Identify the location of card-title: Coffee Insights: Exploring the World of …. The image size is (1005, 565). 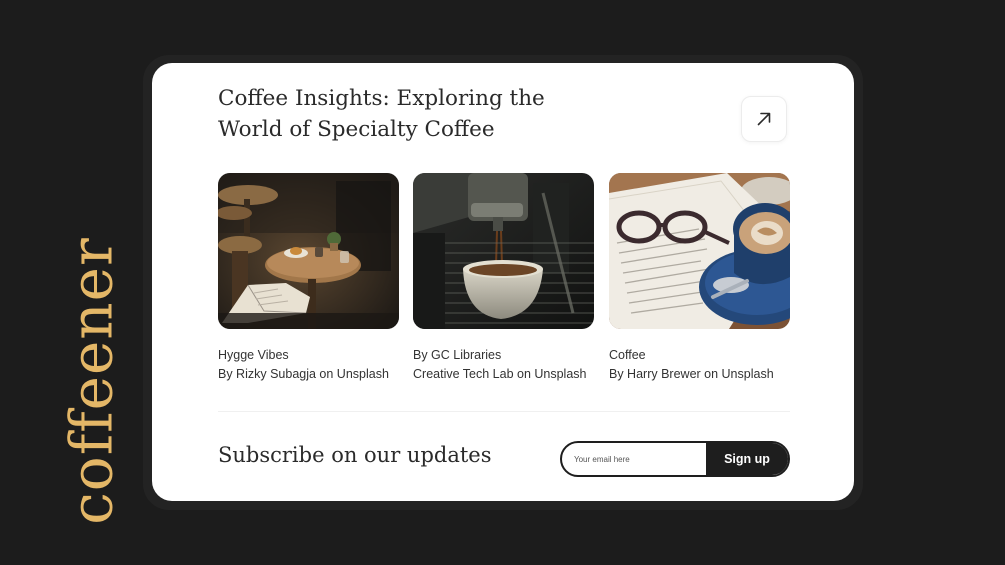
(383, 114).